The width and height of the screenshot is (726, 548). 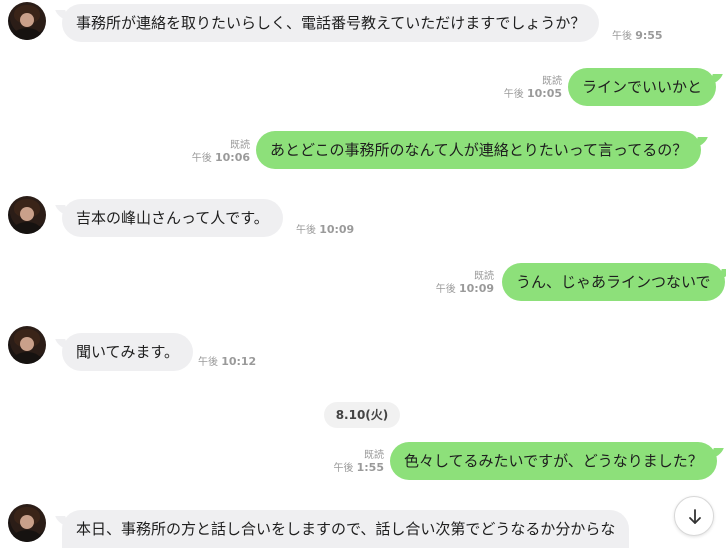 I want to click on message-bubble-incoming: 本日、事務所の方と話し合いをしますので、話し合い次第でどうなるか分からな, so click(x=346, y=529).